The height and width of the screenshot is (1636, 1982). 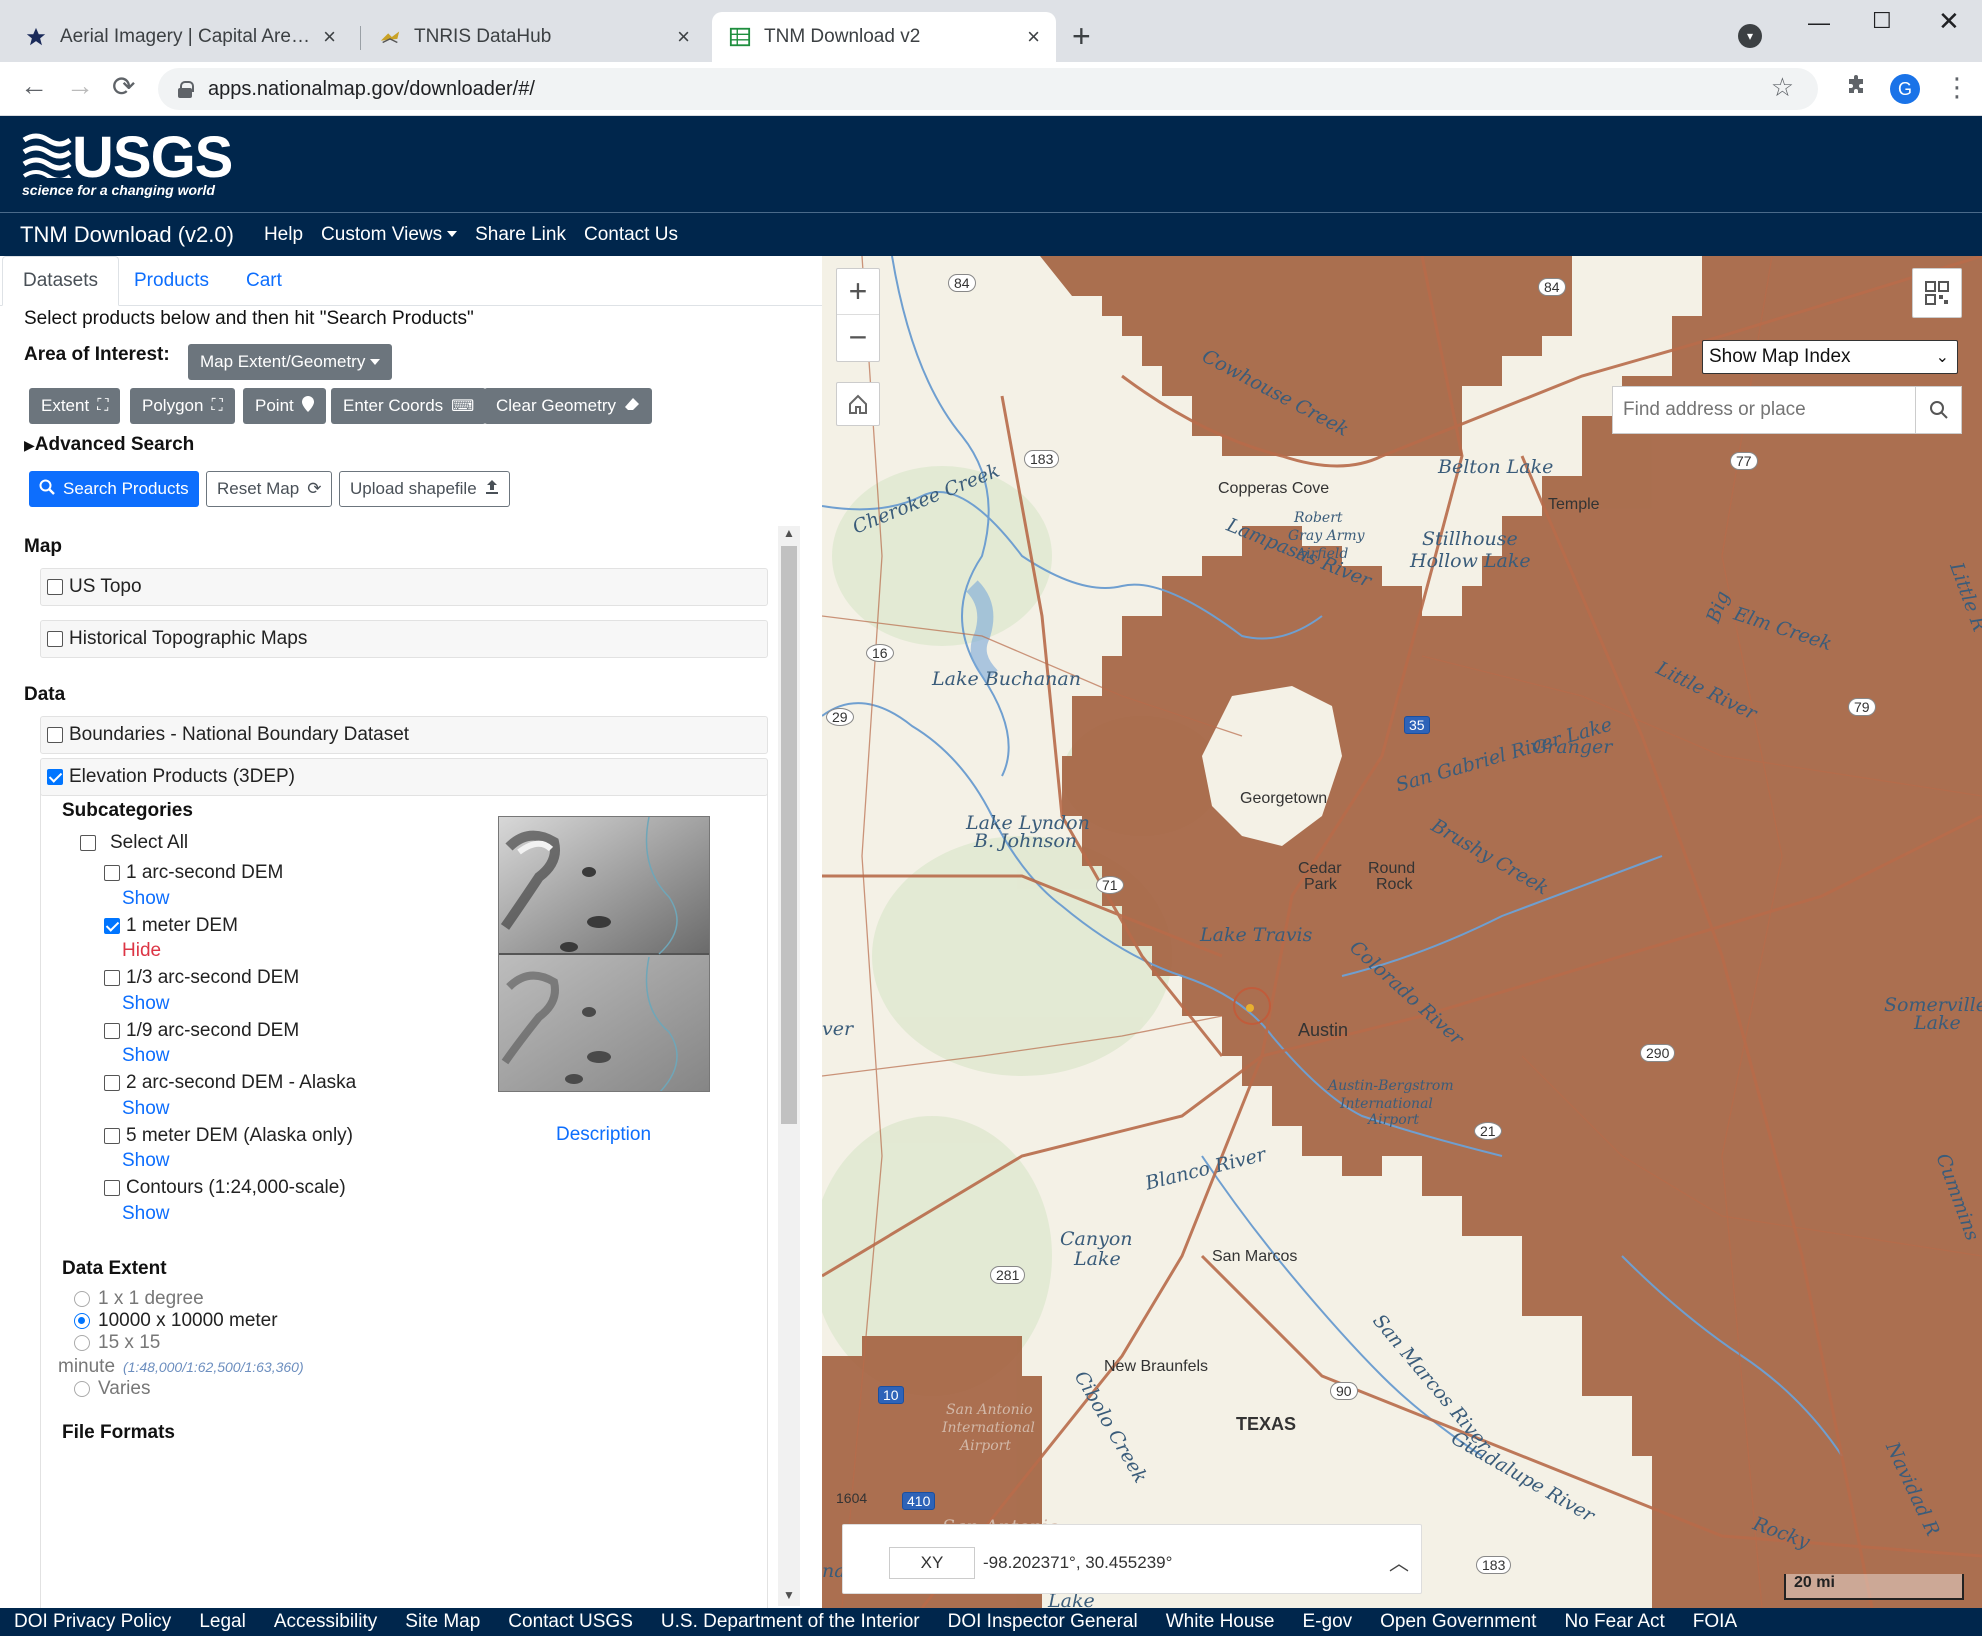 I want to click on zoom-out-icon: −, so click(x=858, y=338).